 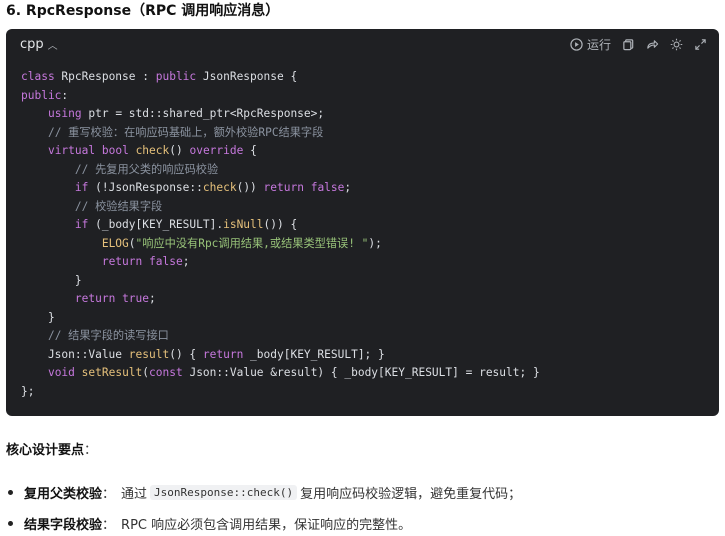 What do you see at coordinates (370, 225) in the screenshot?
I see `code-line: if (_body[KEY_RESULT].isNull()) {` at bounding box center [370, 225].